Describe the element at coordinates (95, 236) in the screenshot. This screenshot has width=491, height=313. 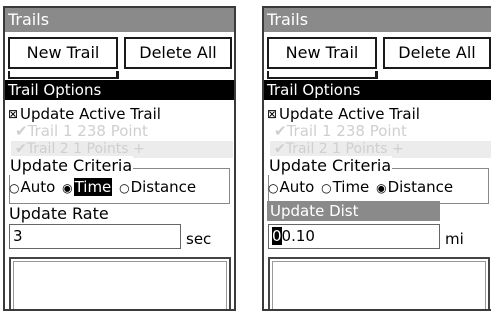
I see `update-rate-input: 3` at that location.